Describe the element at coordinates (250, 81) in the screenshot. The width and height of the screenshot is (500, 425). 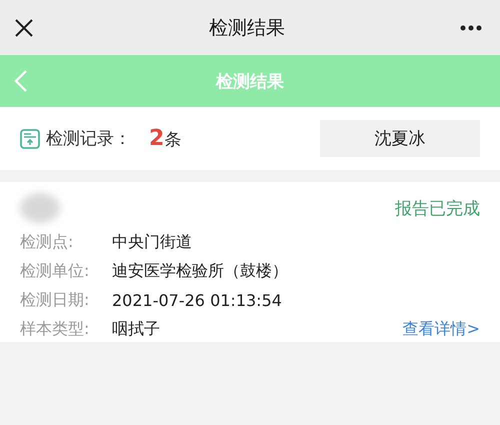
I see `header-title: 检测结果` at that location.